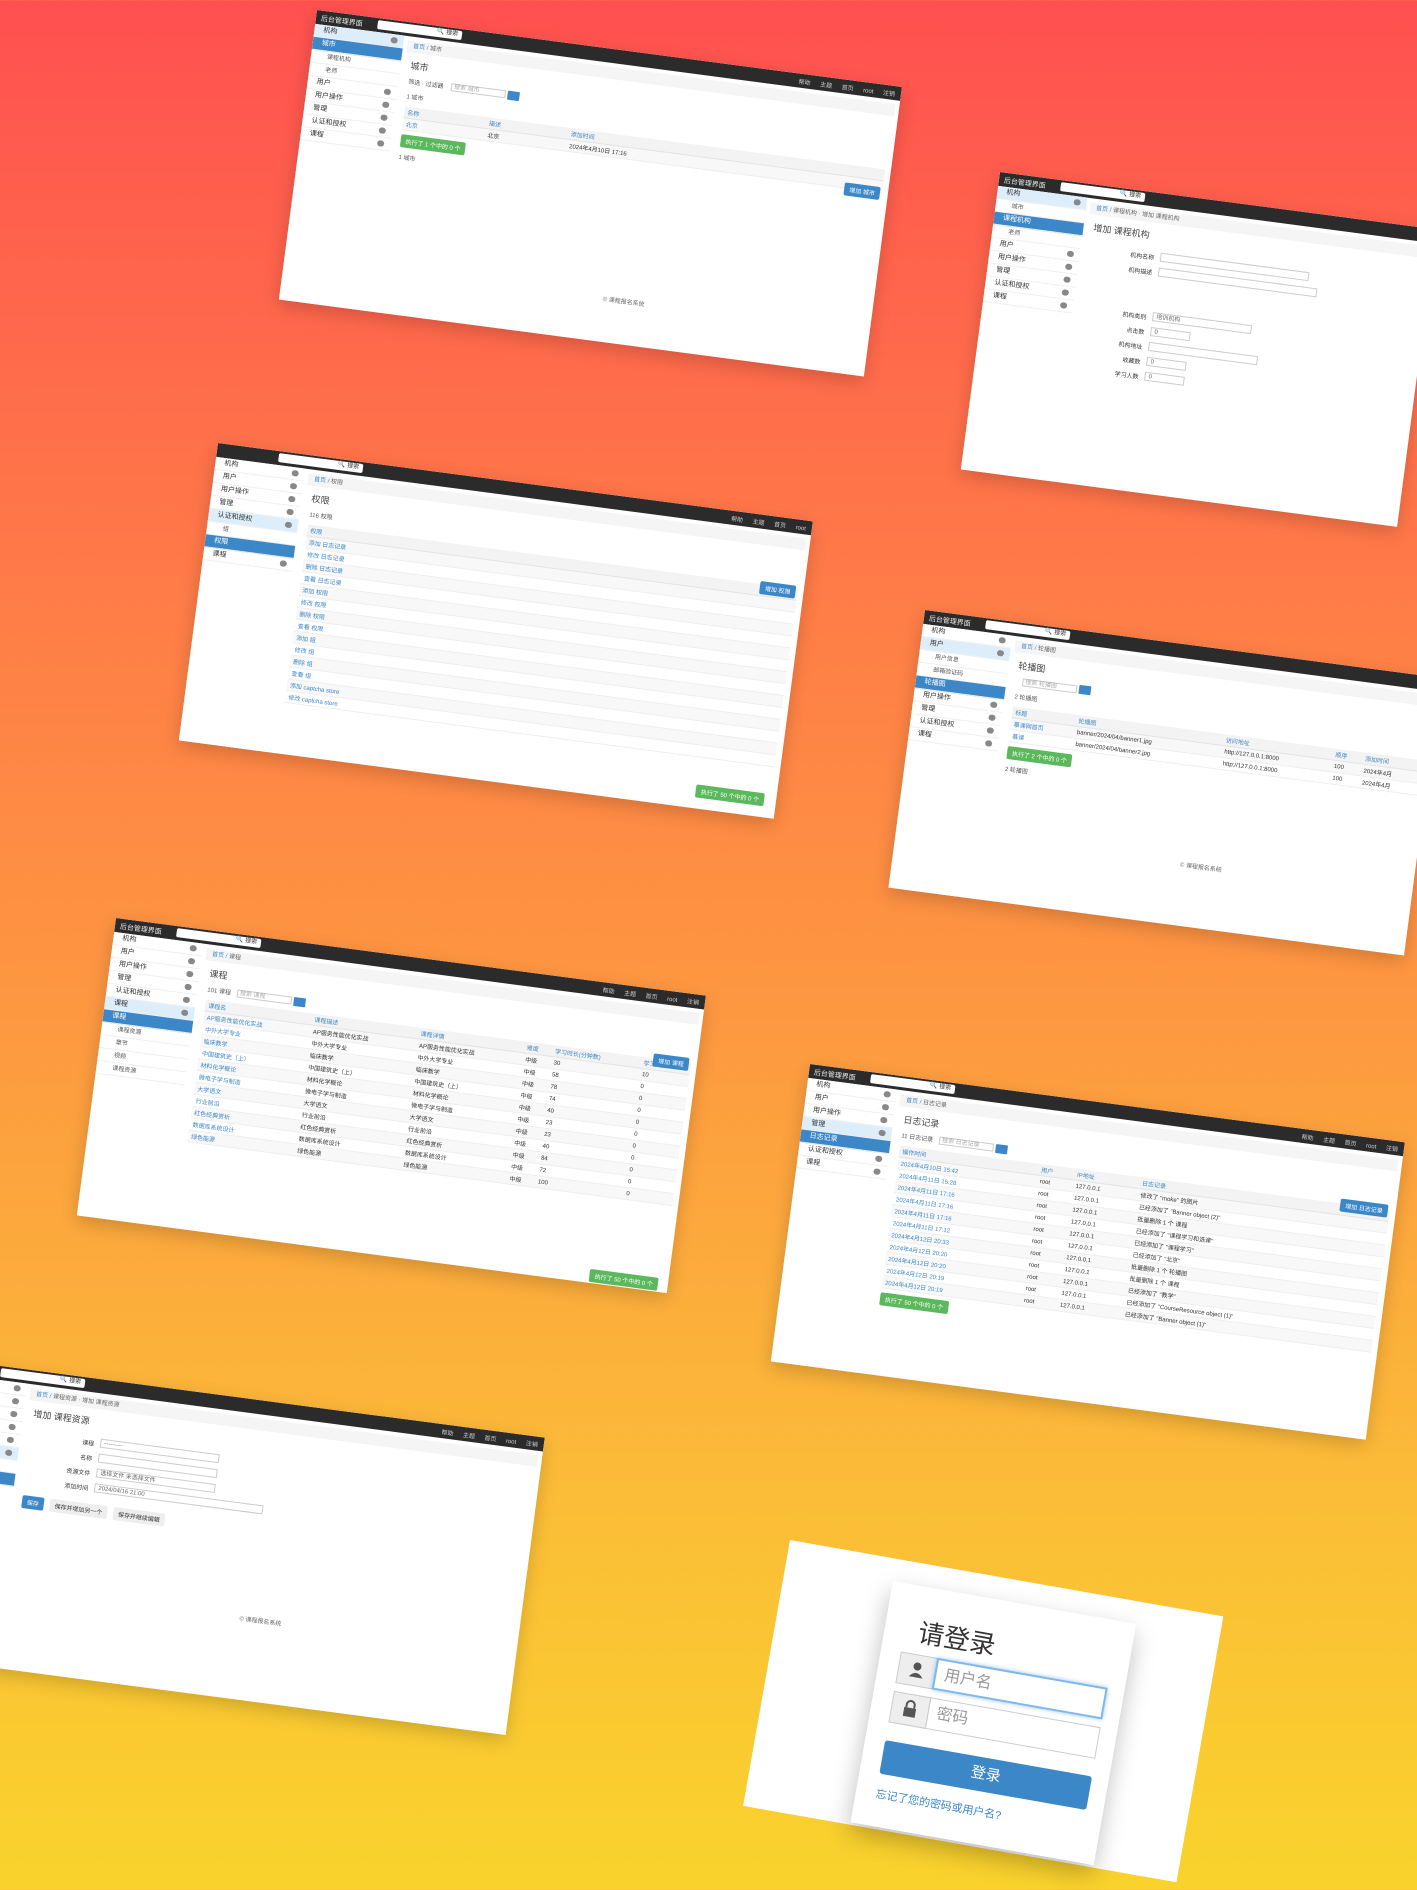  What do you see at coordinates (947, 659) in the screenshot?
I see `sidebar-item-label: 用户信息` at bounding box center [947, 659].